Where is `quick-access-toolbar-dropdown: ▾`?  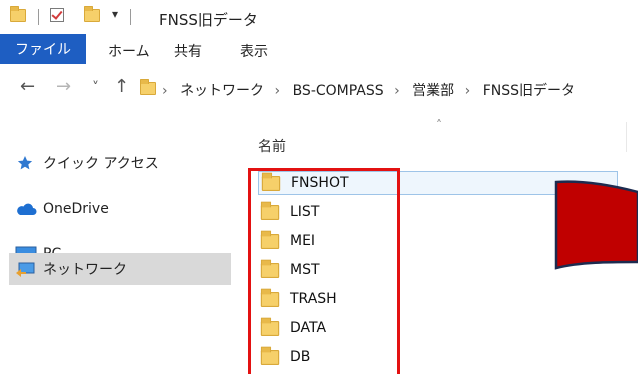 quick-access-toolbar-dropdown: ▾ is located at coordinates (115, 14).